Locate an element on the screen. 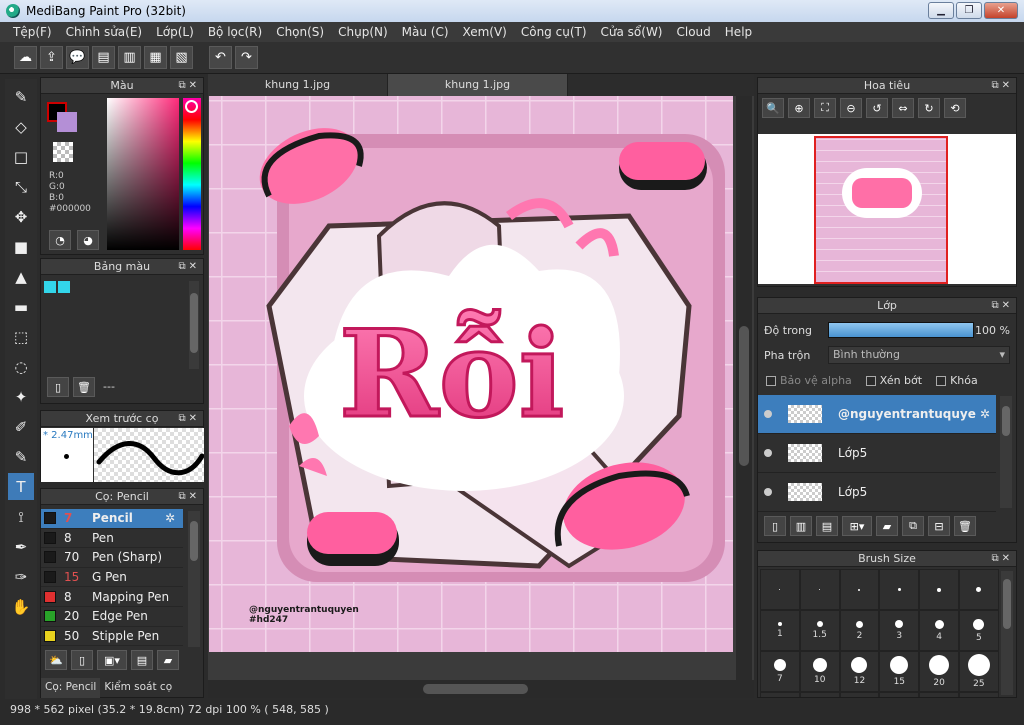 This screenshot has width=1024, height=725. tab-brush: Cọ: Pencil is located at coordinates (71, 688).